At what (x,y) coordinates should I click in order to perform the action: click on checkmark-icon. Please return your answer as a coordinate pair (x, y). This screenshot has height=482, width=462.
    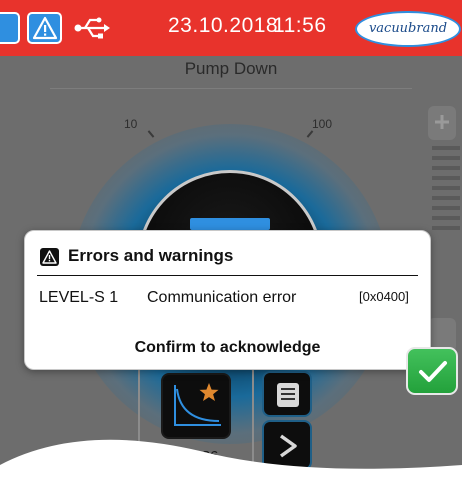
    Looking at the image, I should click on (433, 371).